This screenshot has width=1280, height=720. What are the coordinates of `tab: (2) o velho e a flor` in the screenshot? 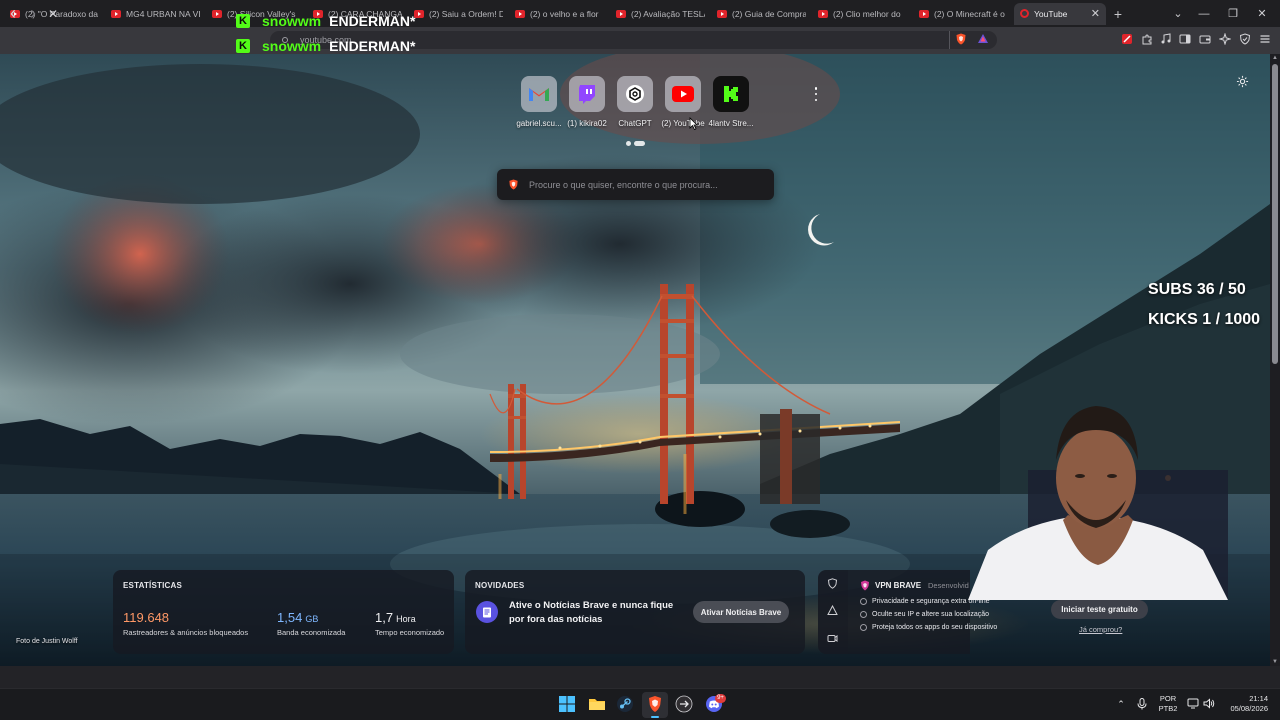 It's located at (559, 14).